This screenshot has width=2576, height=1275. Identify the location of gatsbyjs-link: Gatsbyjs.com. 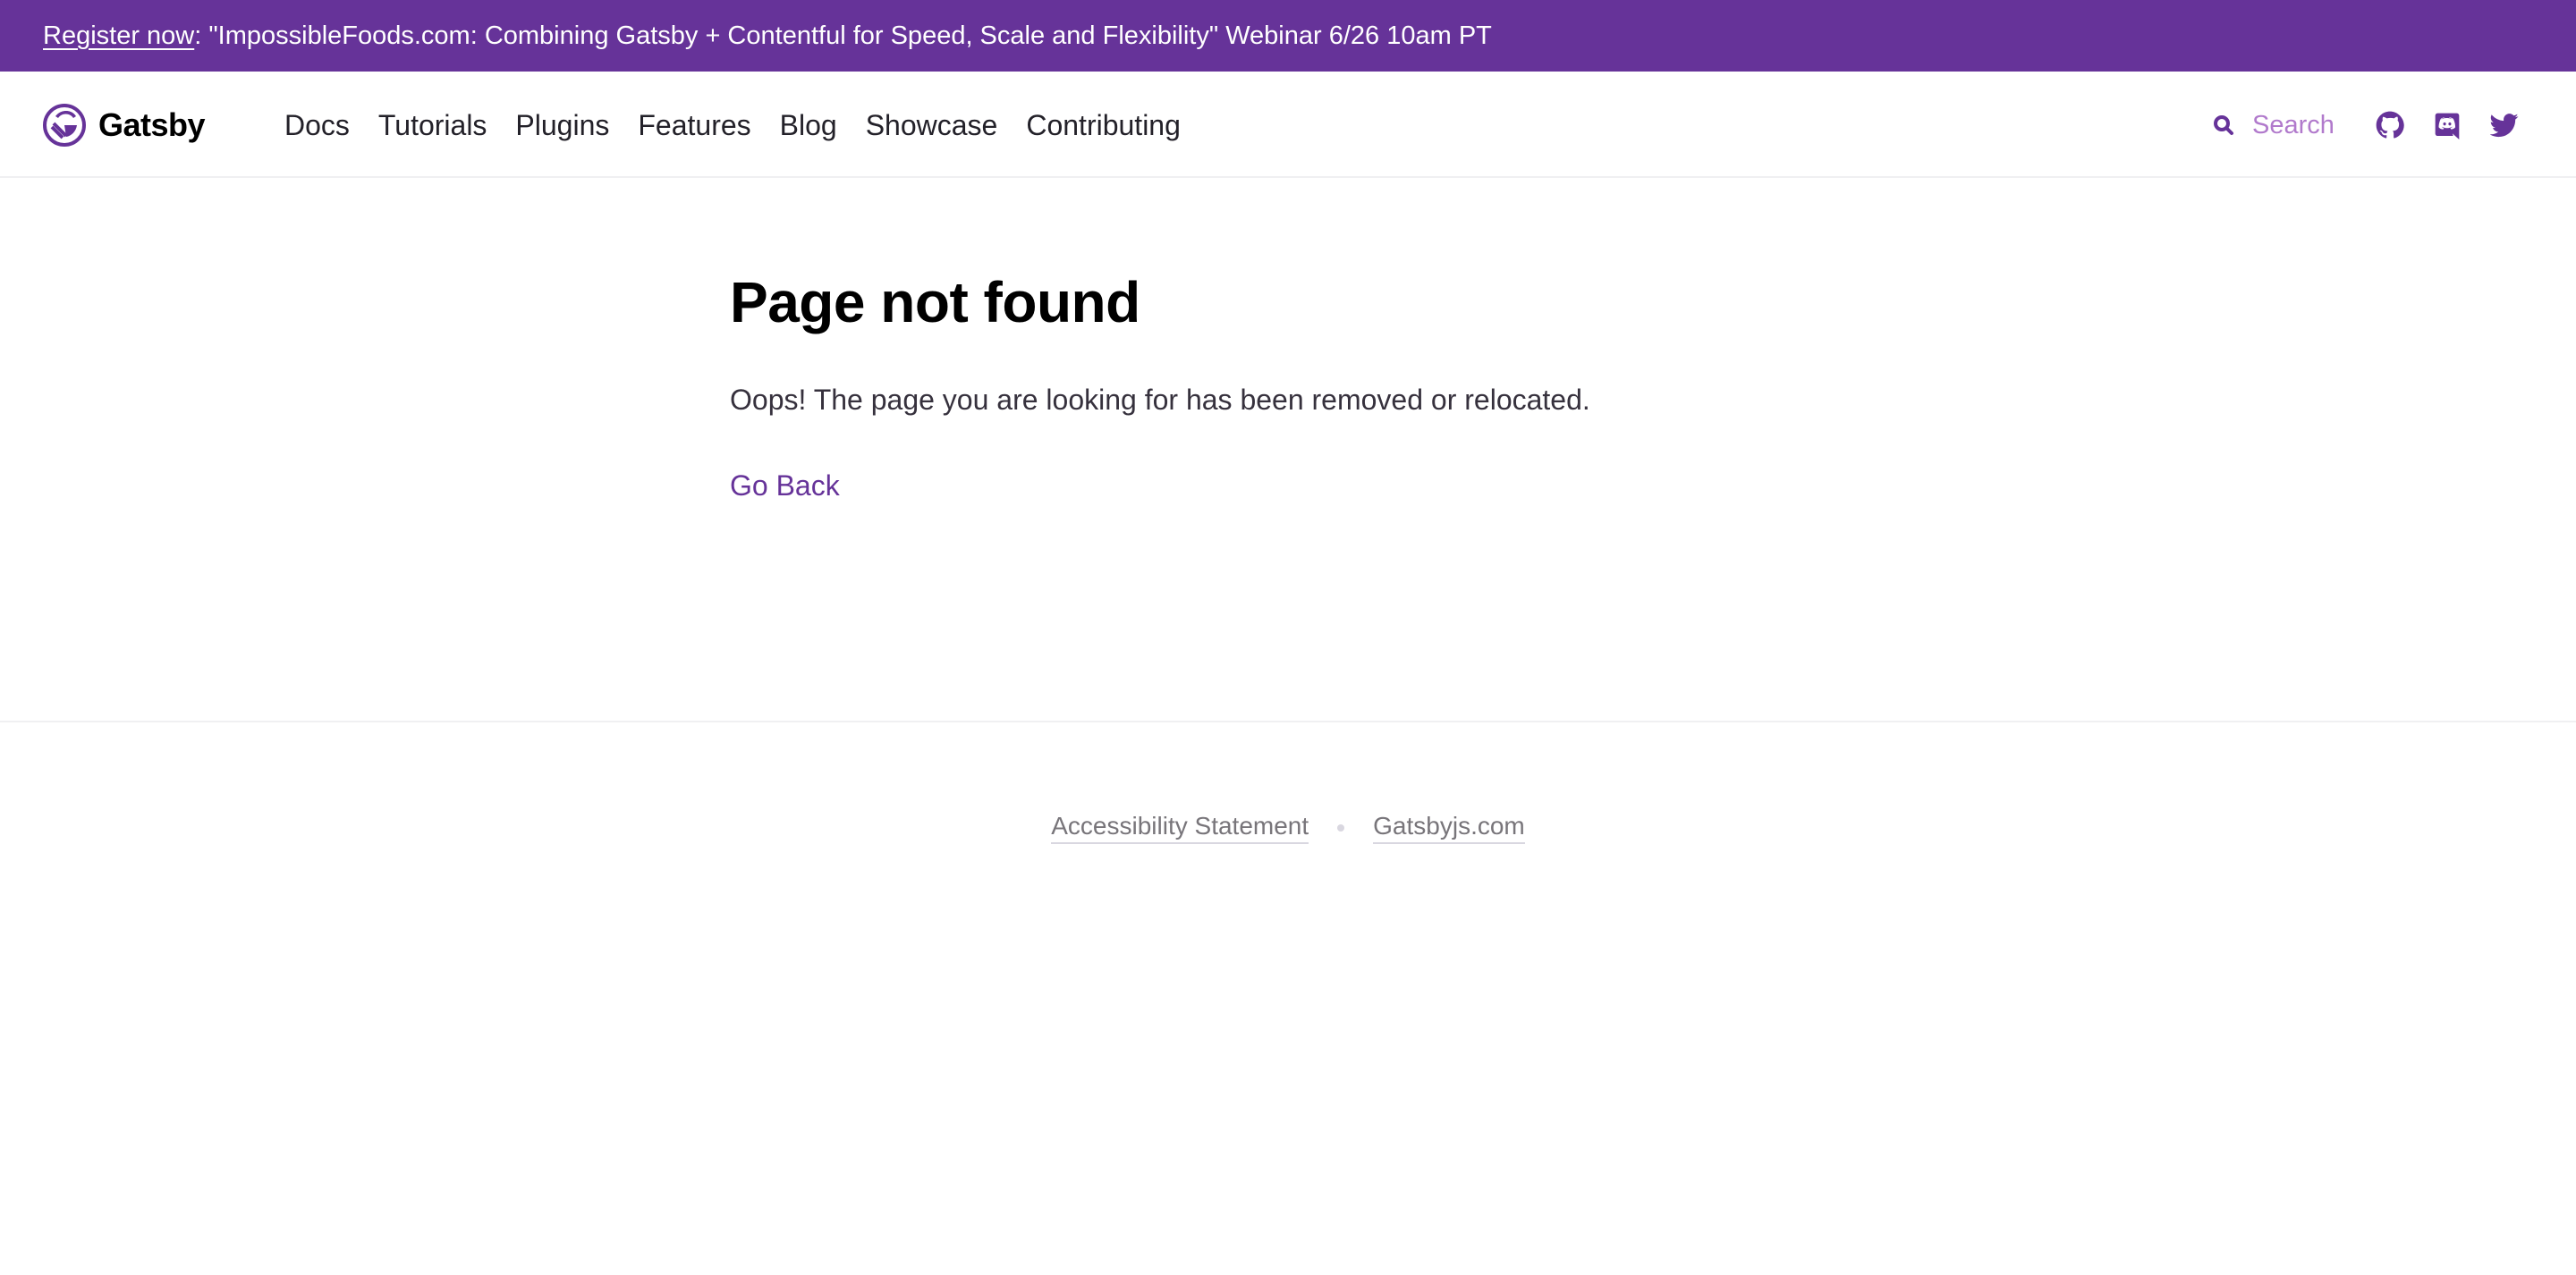
(1449, 828).